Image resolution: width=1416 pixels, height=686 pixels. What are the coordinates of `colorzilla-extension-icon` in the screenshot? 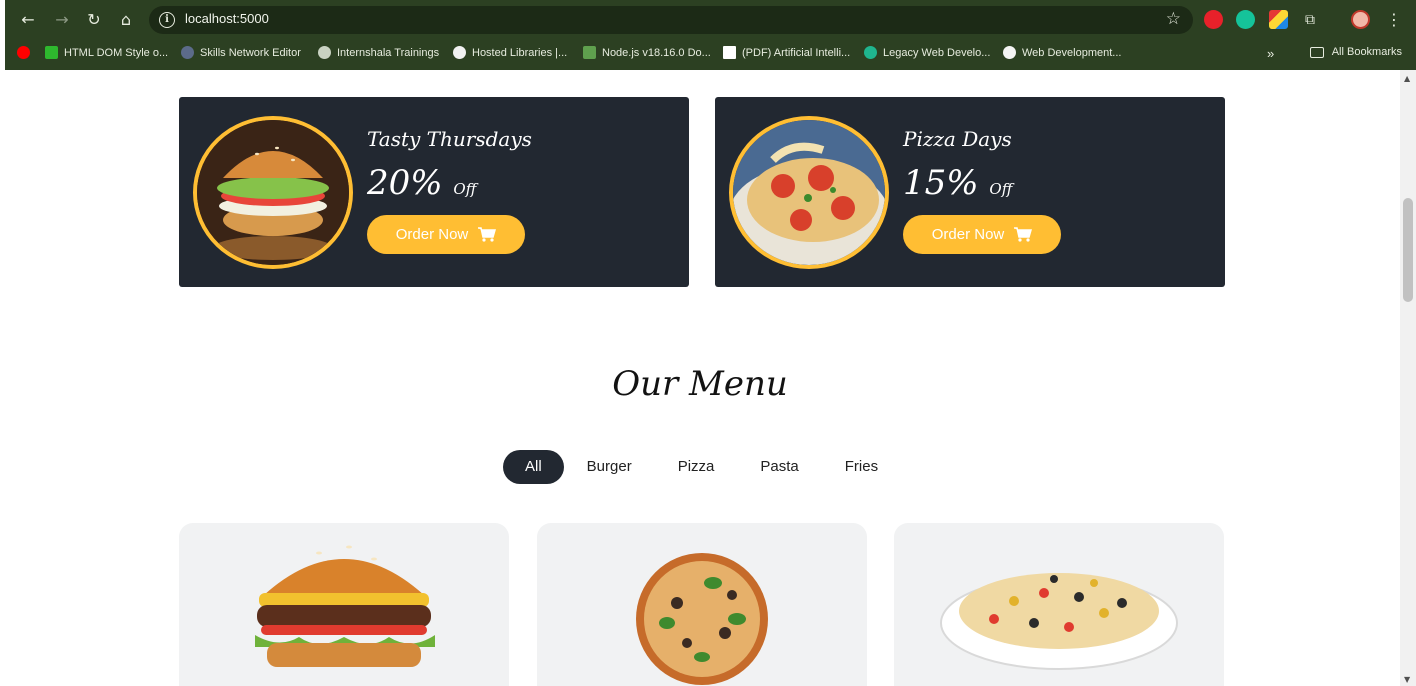 It's located at (1278, 19).